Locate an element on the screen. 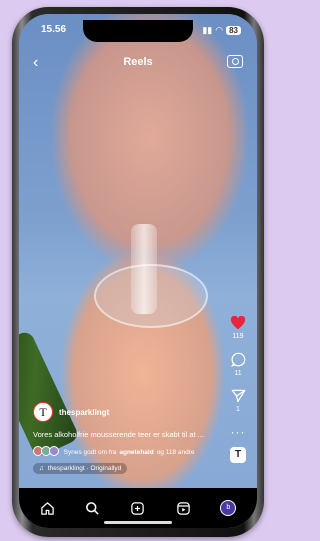 This screenshot has height=541, width=320. wifi-icon: ◠ is located at coordinates (219, 30).